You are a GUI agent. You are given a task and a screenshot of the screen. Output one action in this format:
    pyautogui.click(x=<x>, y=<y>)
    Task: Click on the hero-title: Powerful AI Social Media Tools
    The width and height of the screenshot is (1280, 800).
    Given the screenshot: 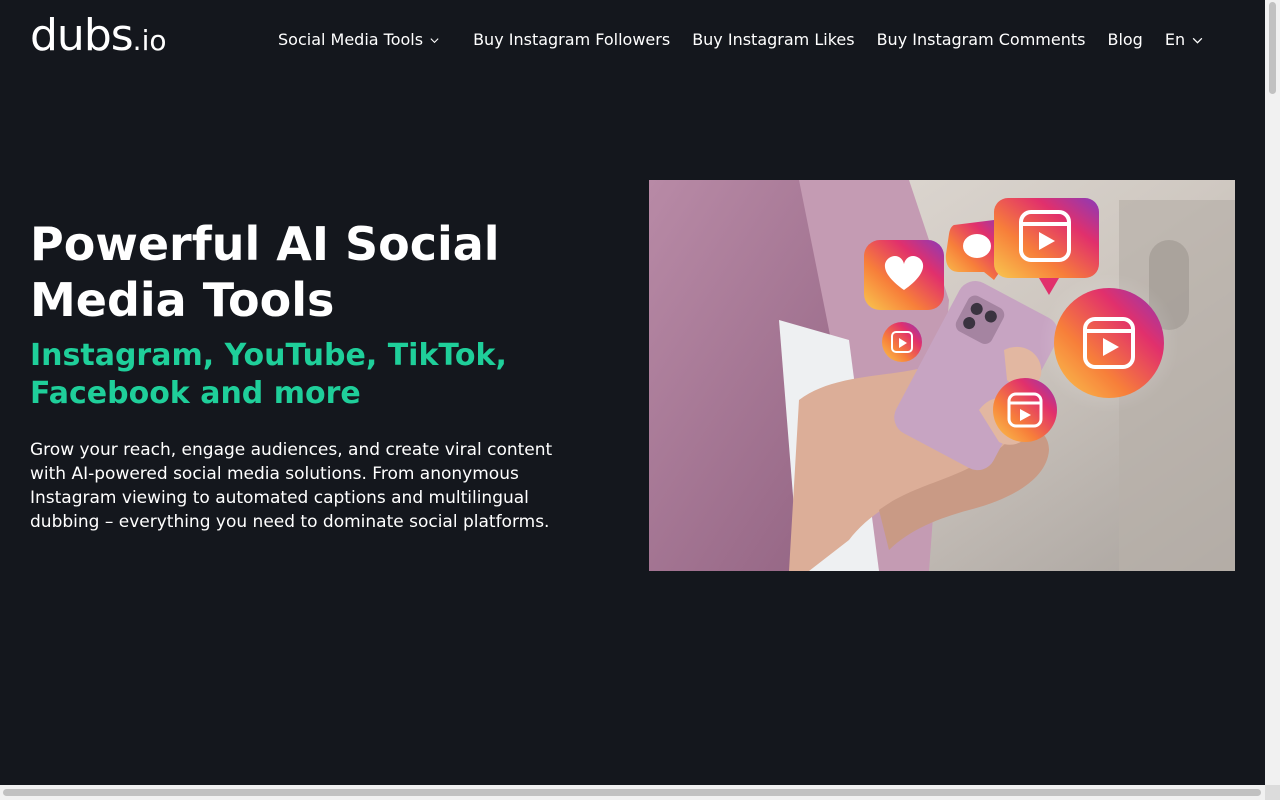 What is the action you would take?
    pyautogui.click(x=265, y=272)
    